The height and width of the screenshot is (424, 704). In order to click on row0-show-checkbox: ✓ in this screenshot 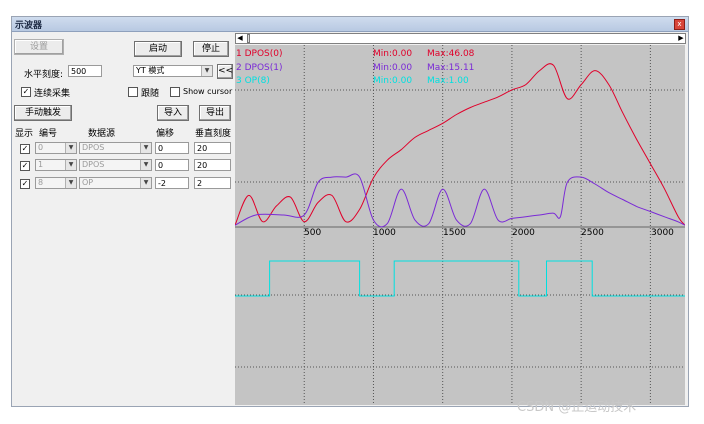, I will do `click(25, 149)`.